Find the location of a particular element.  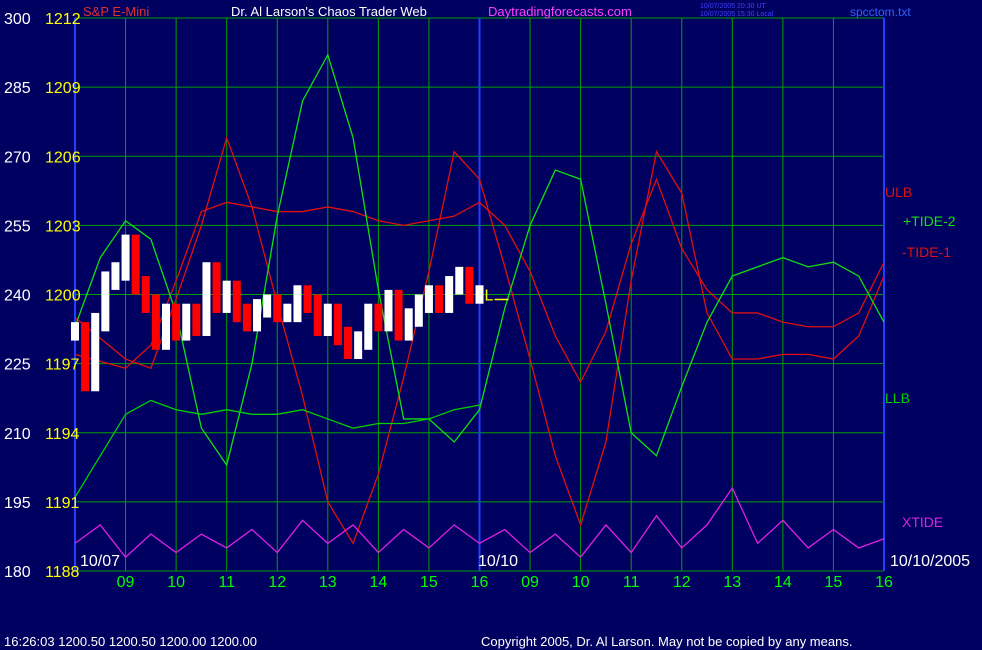

date-label: 10/10/2005 is located at coordinates (930, 561).